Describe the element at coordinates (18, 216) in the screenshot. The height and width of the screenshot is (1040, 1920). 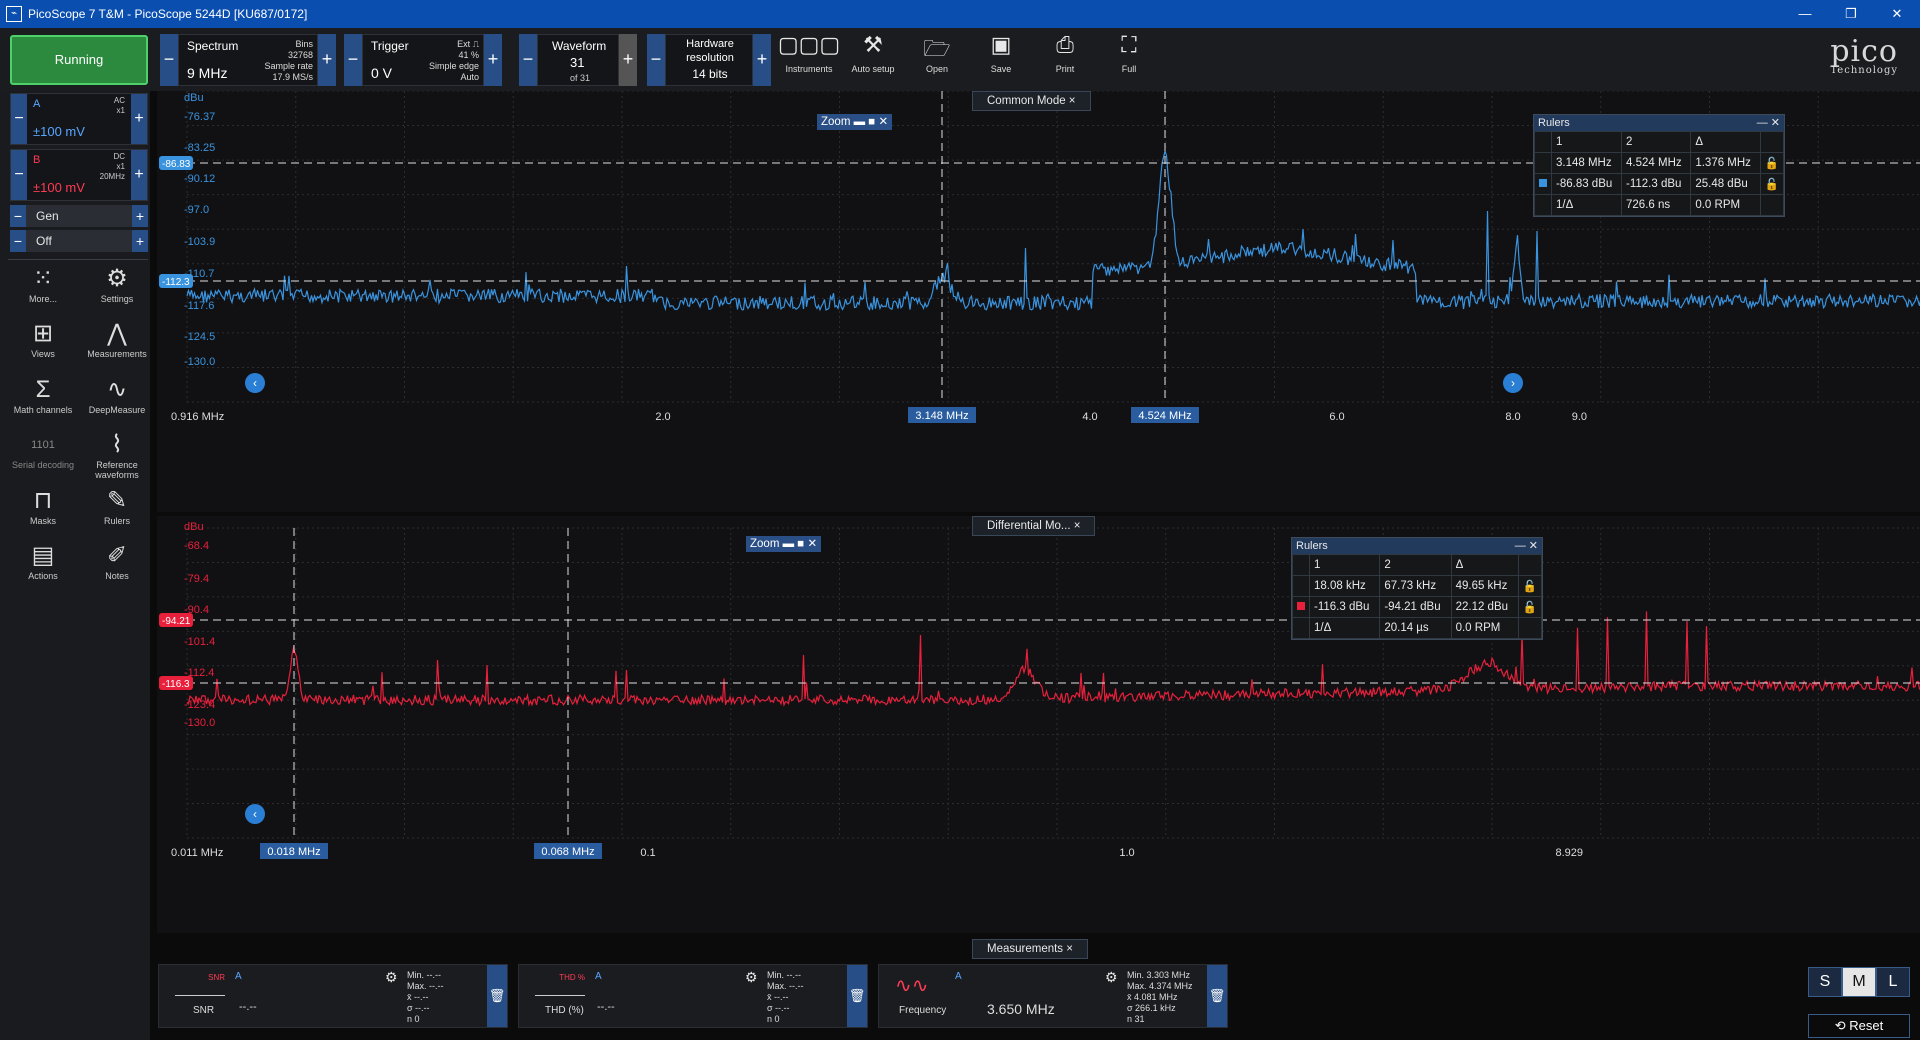
I see `generator-minus-button: −` at that location.